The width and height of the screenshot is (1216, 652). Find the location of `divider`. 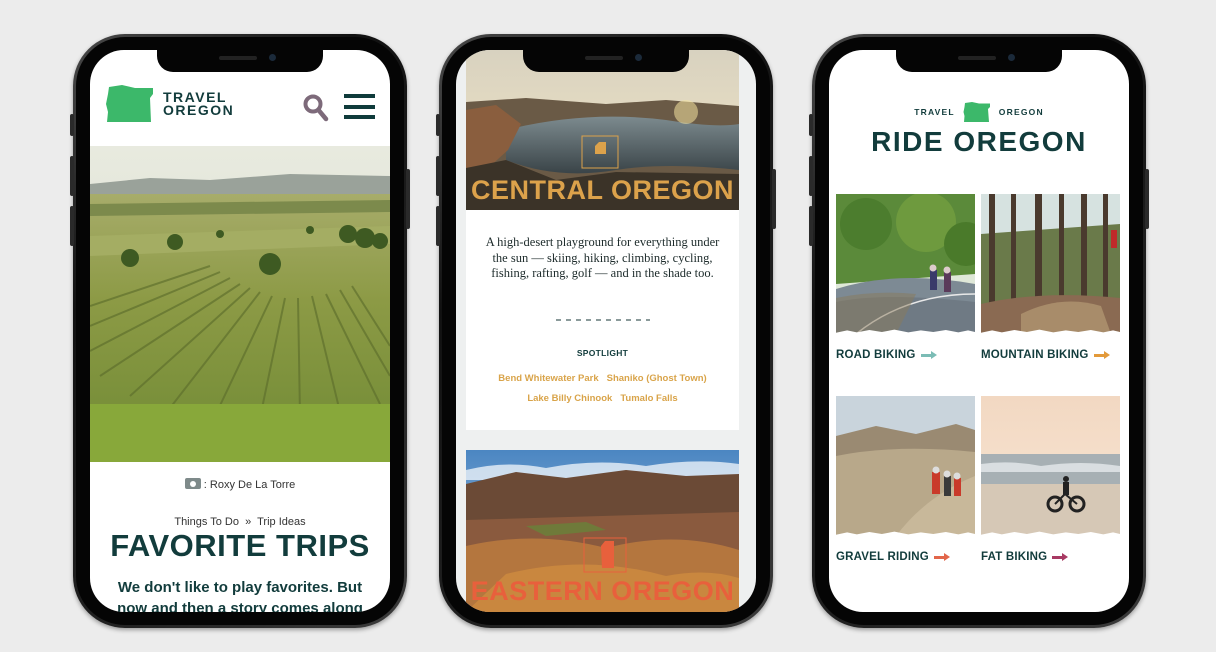

divider is located at coordinates (603, 320).